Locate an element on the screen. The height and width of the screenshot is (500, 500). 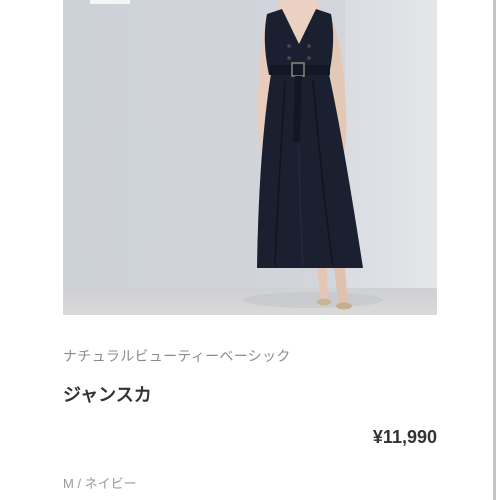
model-right-shoe is located at coordinates (344, 306).